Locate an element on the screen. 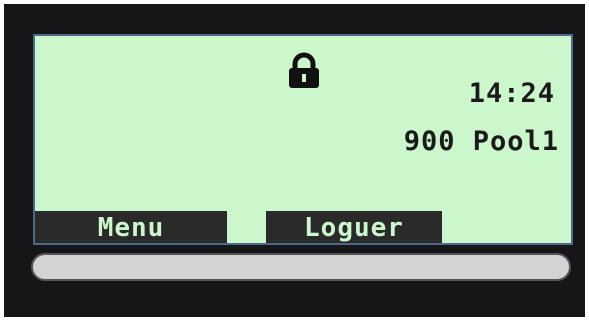 The image size is (589, 321). extension-status-line: 900 Pool1 is located at coordinates (481, 141).